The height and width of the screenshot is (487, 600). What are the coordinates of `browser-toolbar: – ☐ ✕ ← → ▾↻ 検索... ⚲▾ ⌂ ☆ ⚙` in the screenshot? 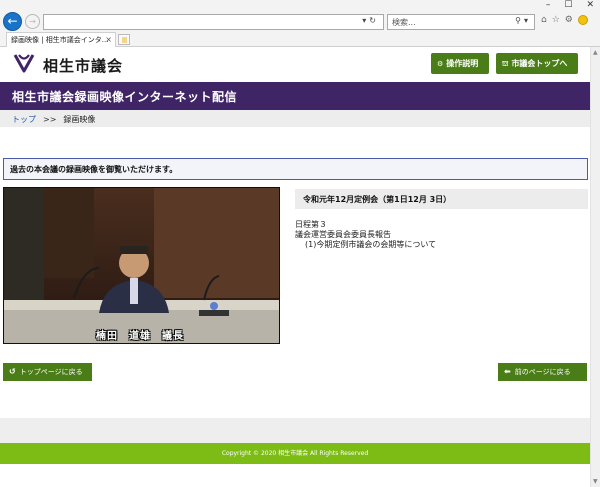 It's located at (300, 15).